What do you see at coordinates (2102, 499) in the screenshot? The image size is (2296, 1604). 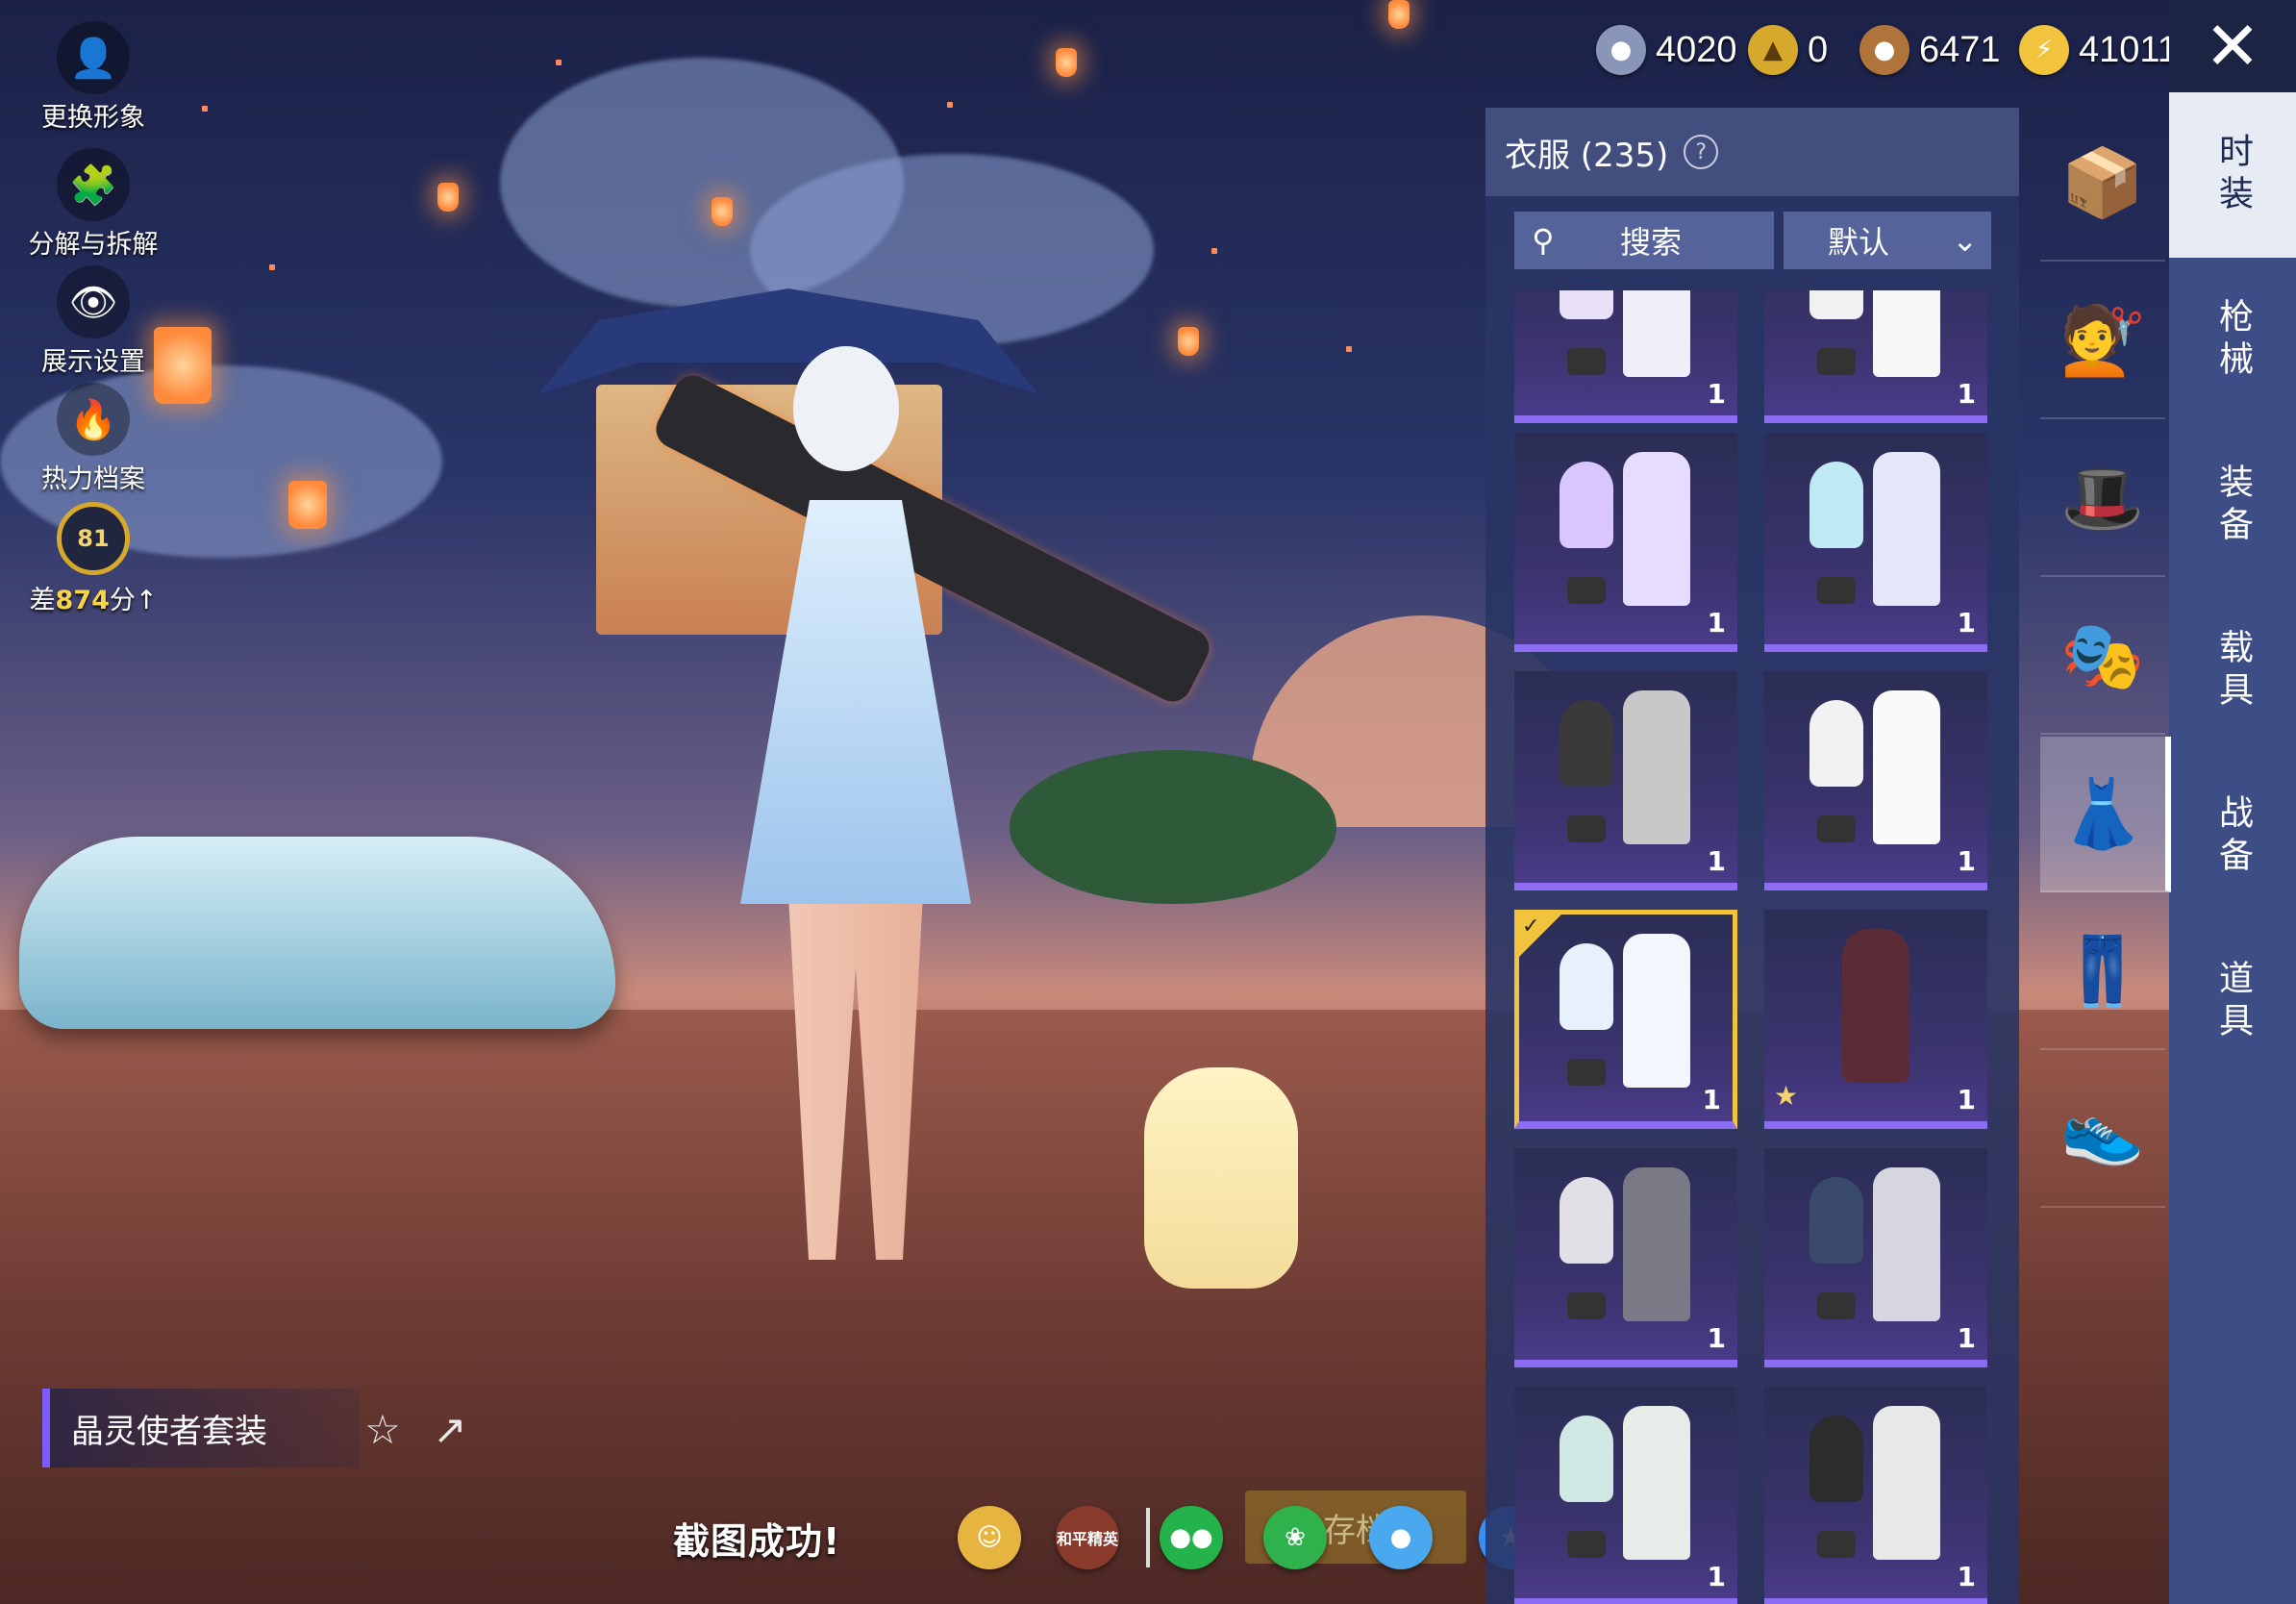 I see `hat-icon: 🎩` at bounding box center [2102, 499].